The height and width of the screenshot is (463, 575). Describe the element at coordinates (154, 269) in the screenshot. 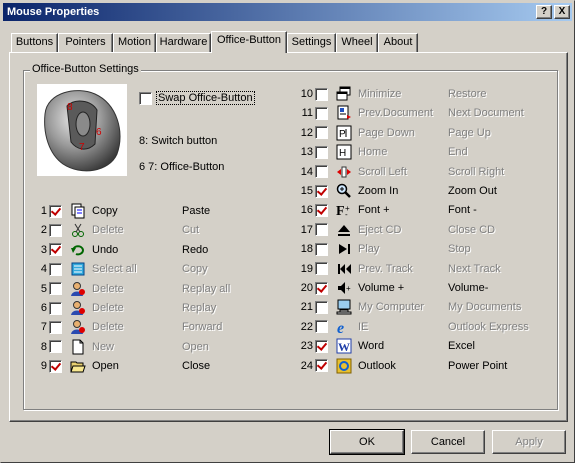

I see `button-mapping-row: 4 Select all Copy` at that location.